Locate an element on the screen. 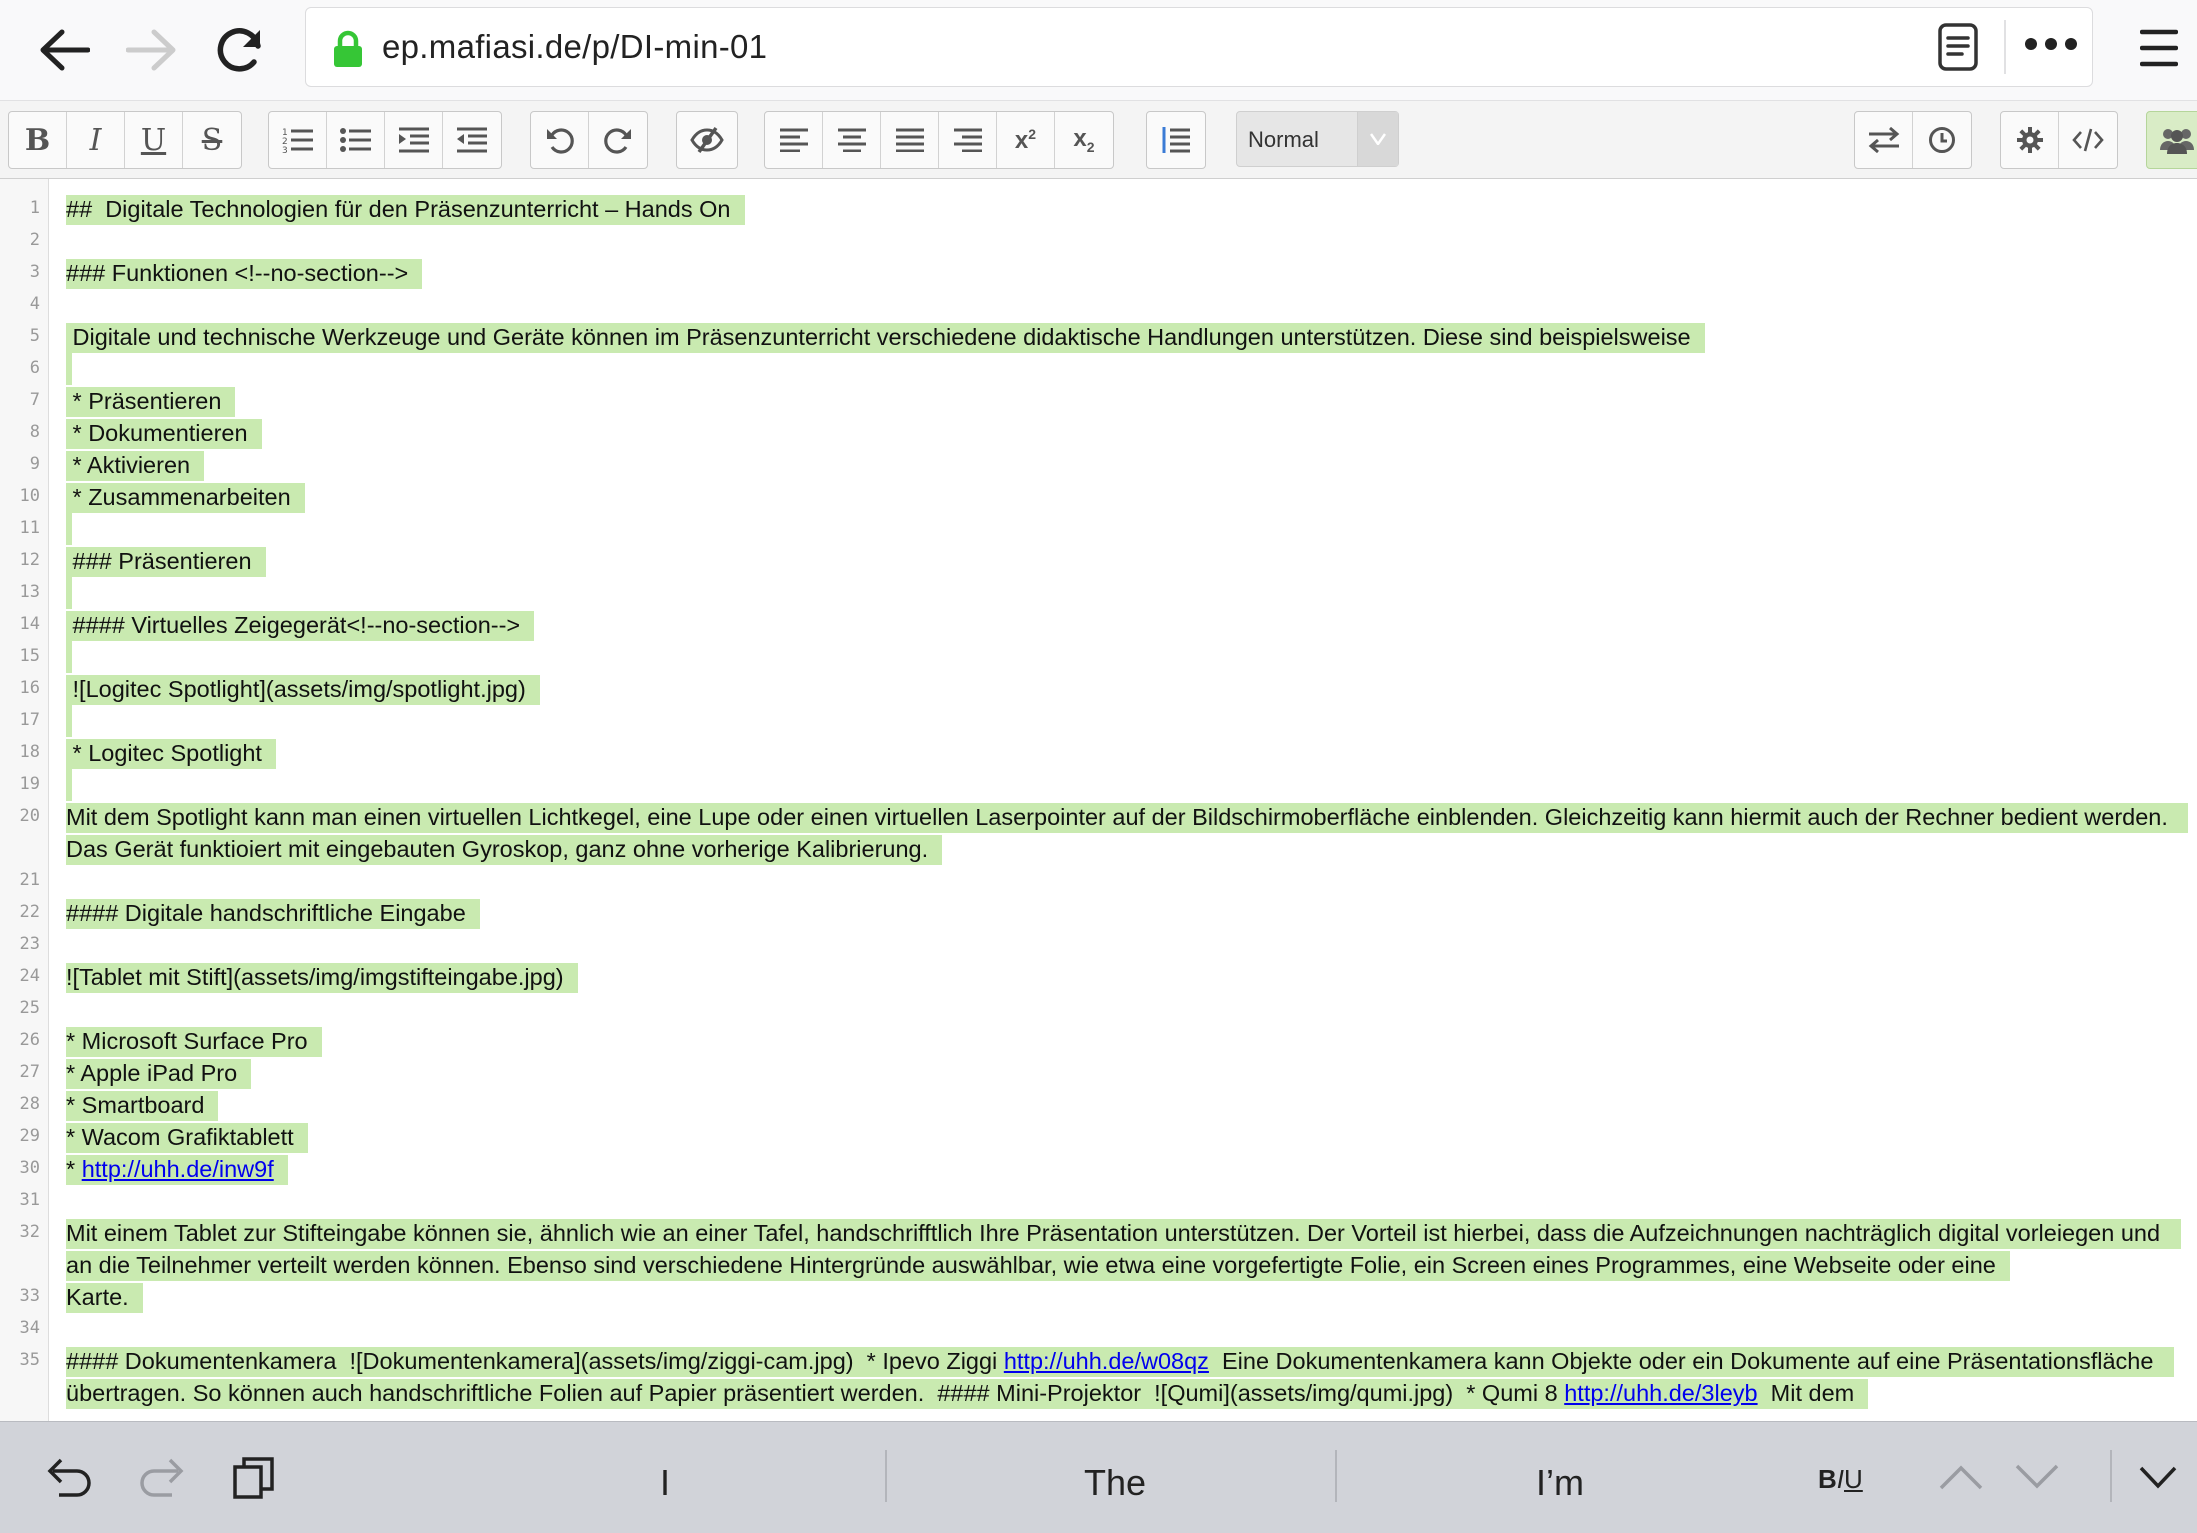  line-text: * Smartboard is located at coordinates (1121, 1105).